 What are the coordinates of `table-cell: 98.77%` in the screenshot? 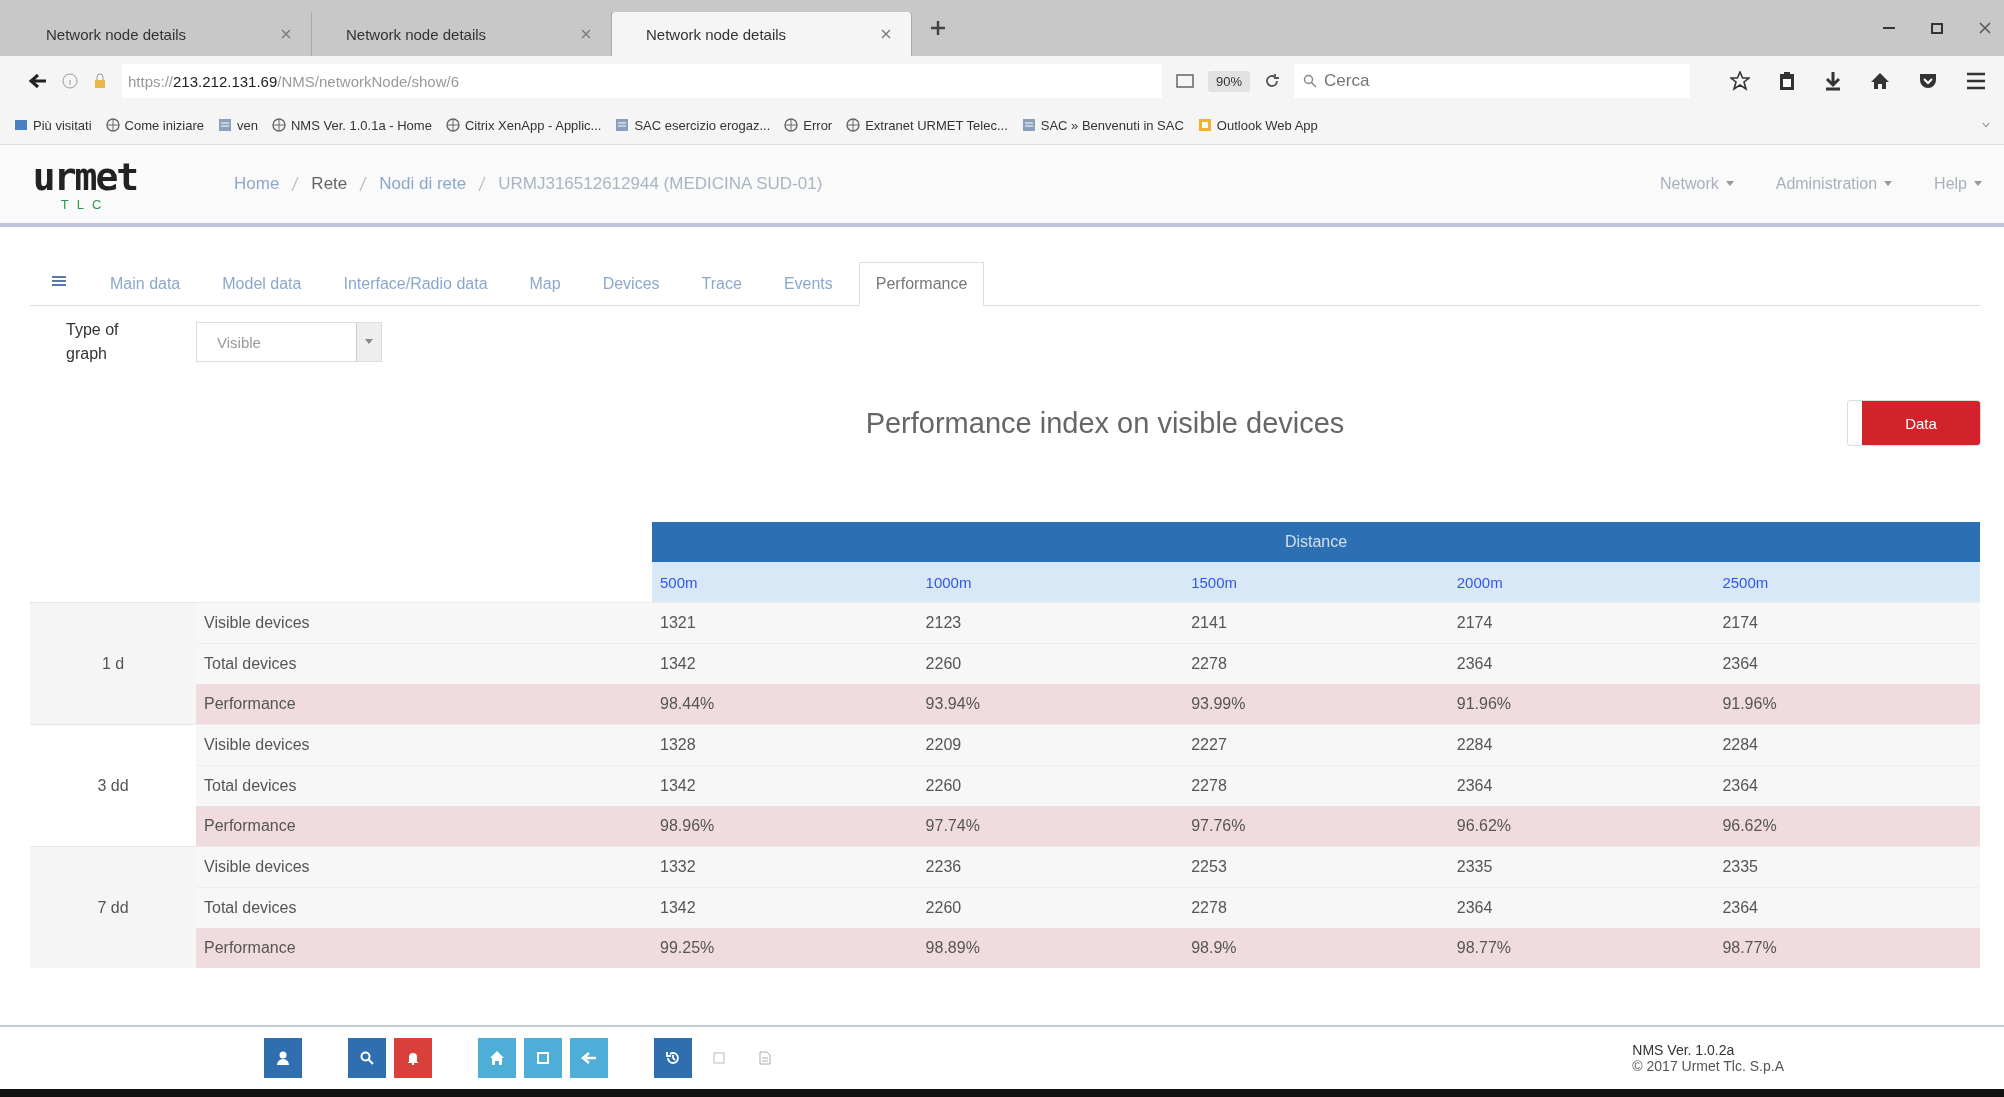 It's located at (1847, 948).